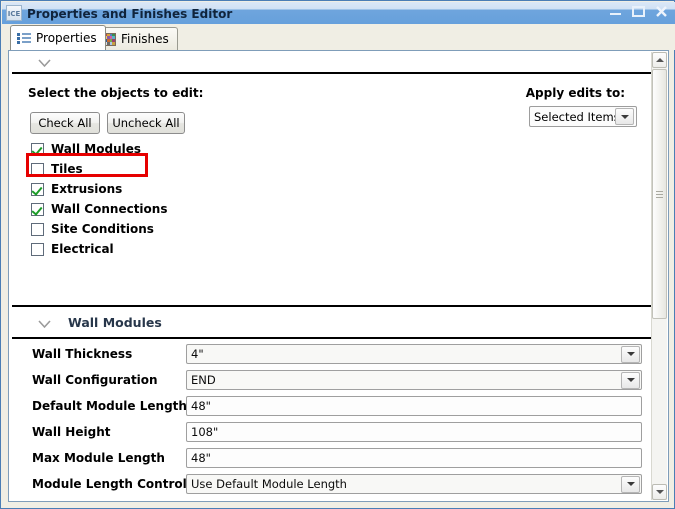  What do you see at coordinates (659, 60) in the screenshot?
I see `scroll-up-icon` at bounding box center [659, 60].